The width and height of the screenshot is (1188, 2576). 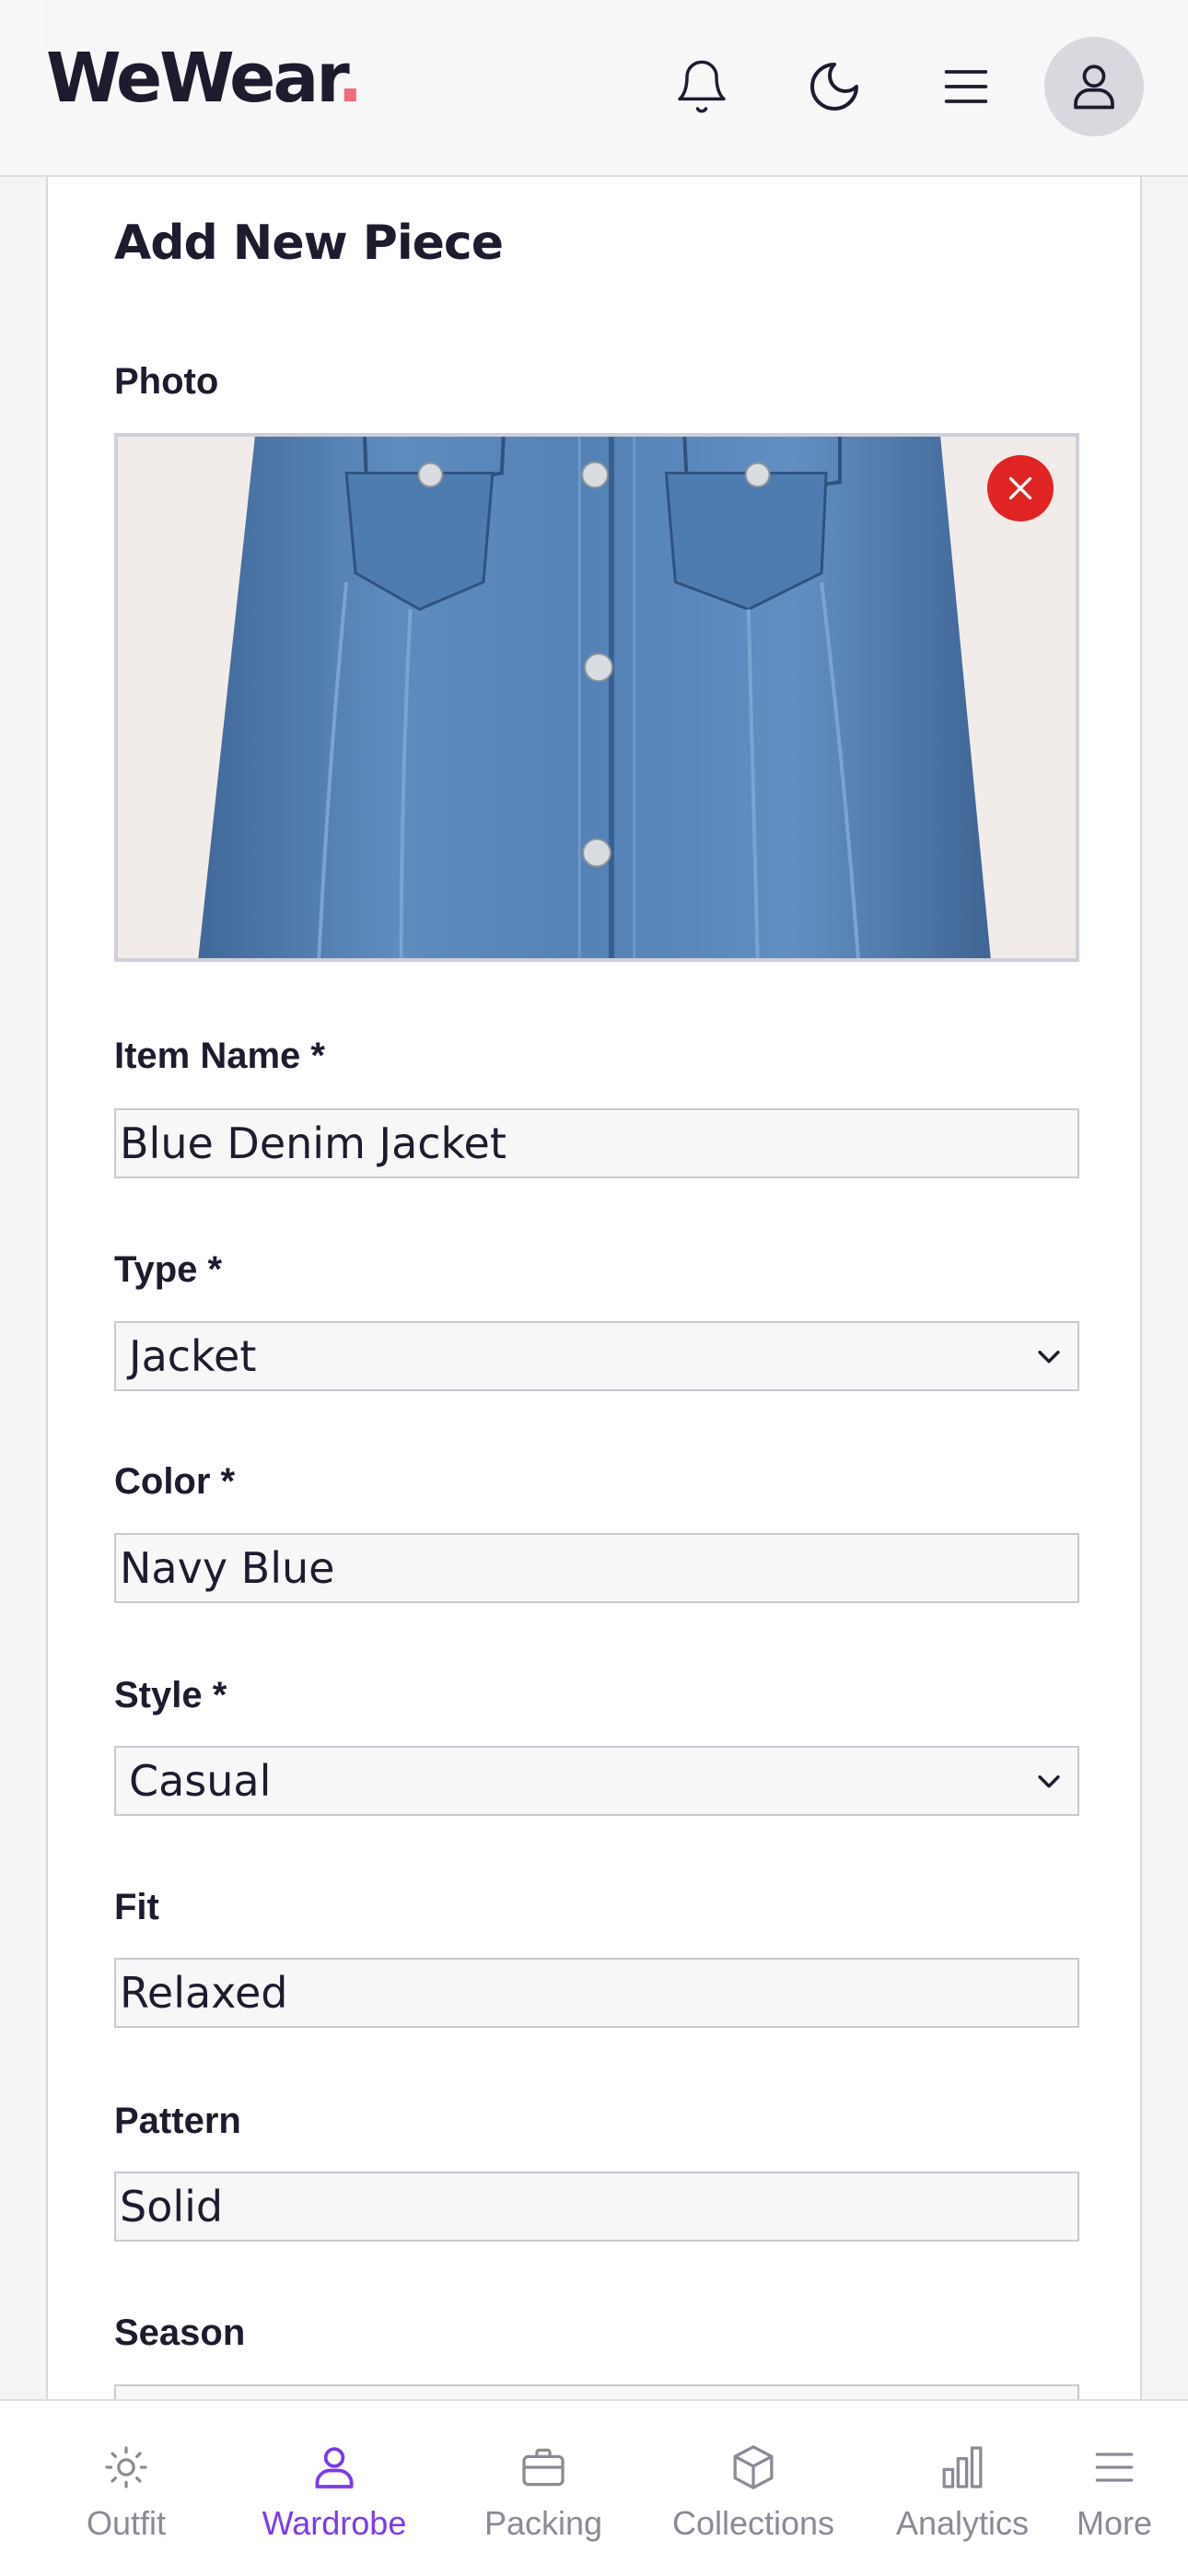 I want to click on avatar-button, so click(x=1094, y=86).